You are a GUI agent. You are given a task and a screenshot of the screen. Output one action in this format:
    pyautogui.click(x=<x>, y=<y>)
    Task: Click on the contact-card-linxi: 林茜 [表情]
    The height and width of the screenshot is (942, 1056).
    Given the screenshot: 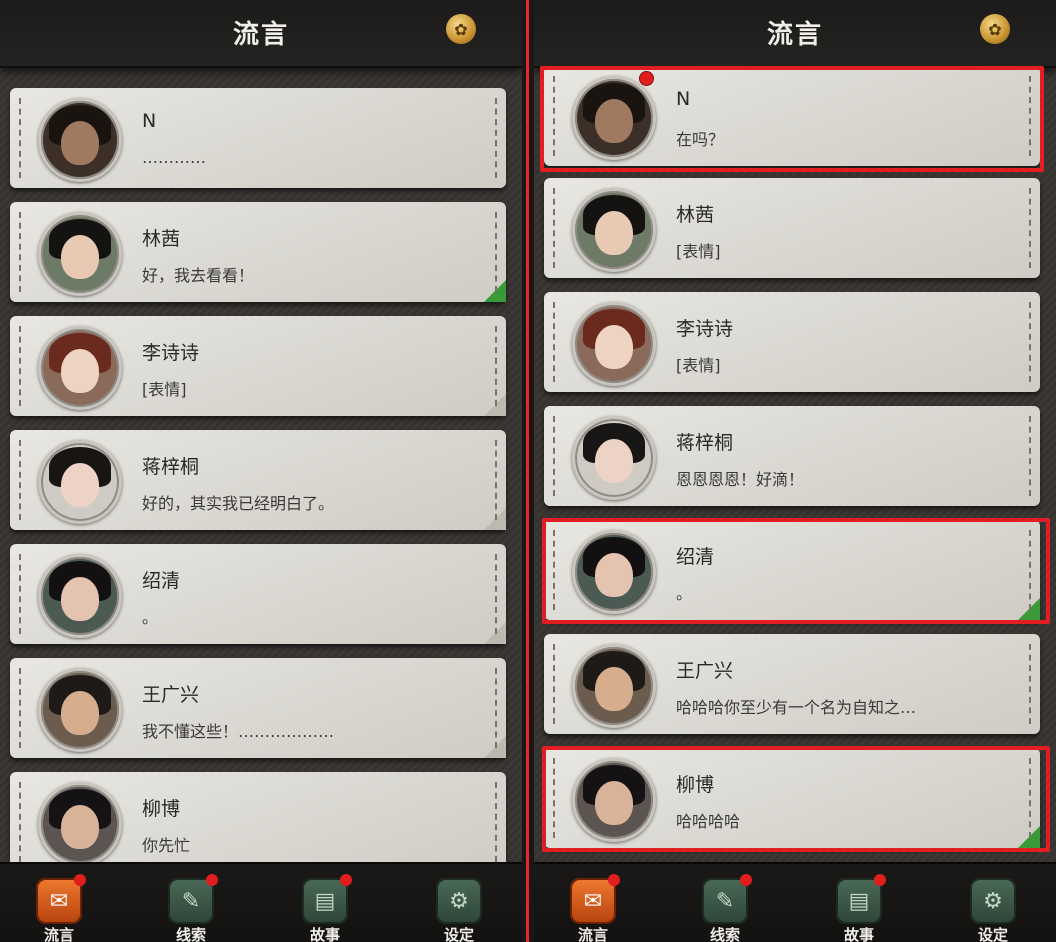 What is the action you would take?
    pyautogui.click(x=792, y=228)
    